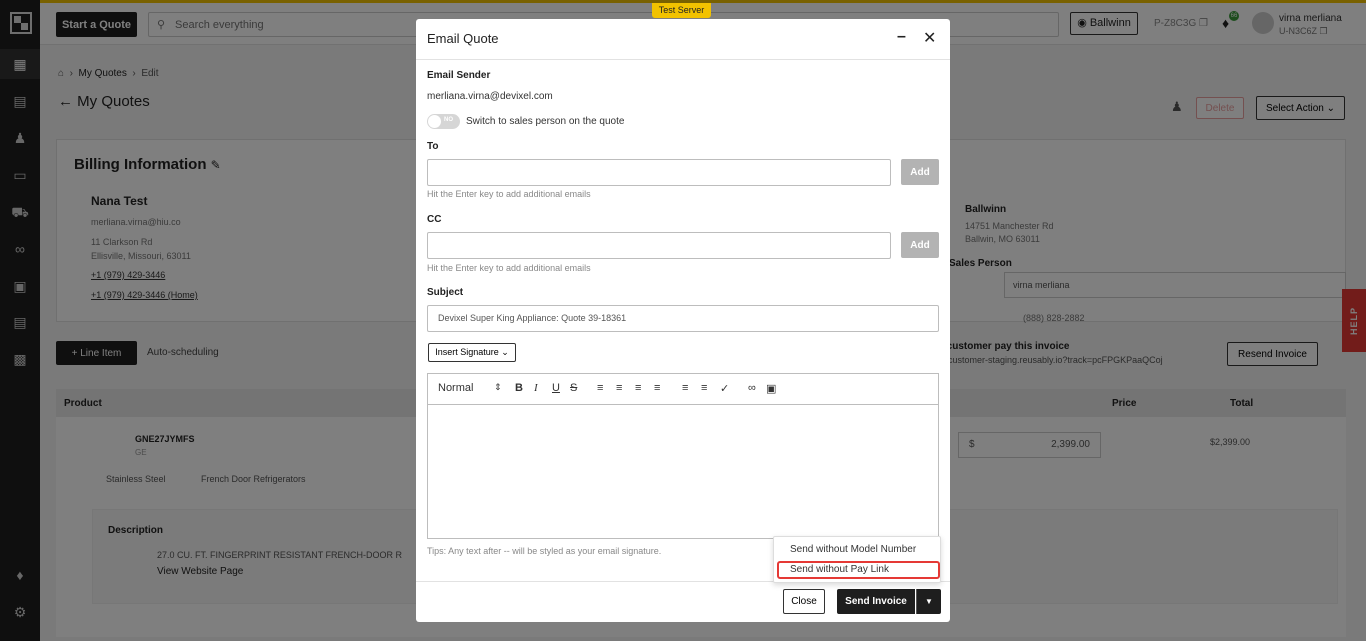  Describe the element at coordinates (519, 388) in the screenshot. I see `bold-icon: B` at that location.